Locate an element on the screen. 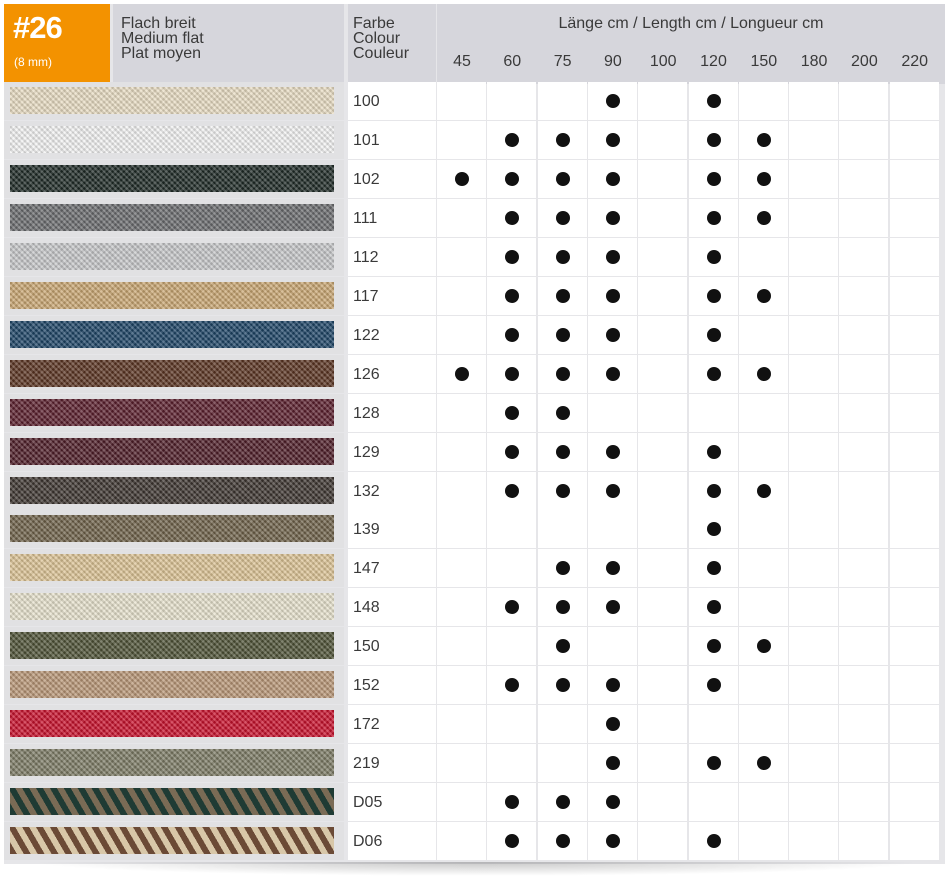 The image size is (952, 881). color-row-100: 100 is located at coordinates (474, 101).